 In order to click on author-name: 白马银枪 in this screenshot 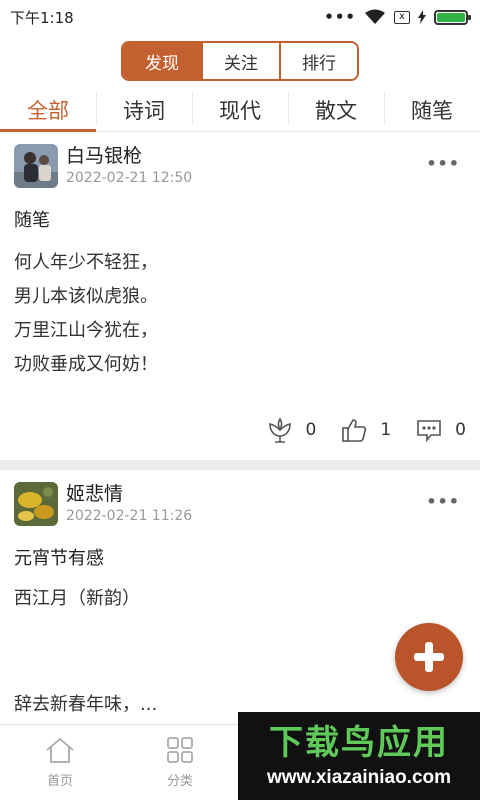, I will do `click(129, 156)`.